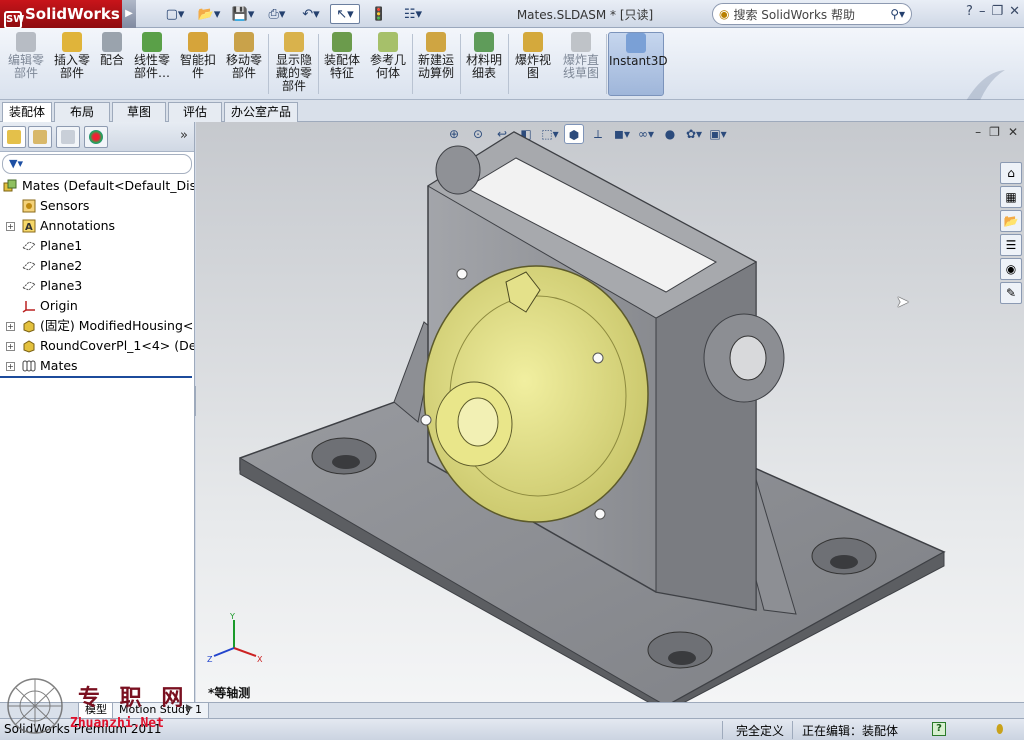 The width and height of the screenshot is (1024, 740). Describe the element at coordinates (97, 246) in the screenshot. I see `tree-item-plane1: Plane1` at that location.